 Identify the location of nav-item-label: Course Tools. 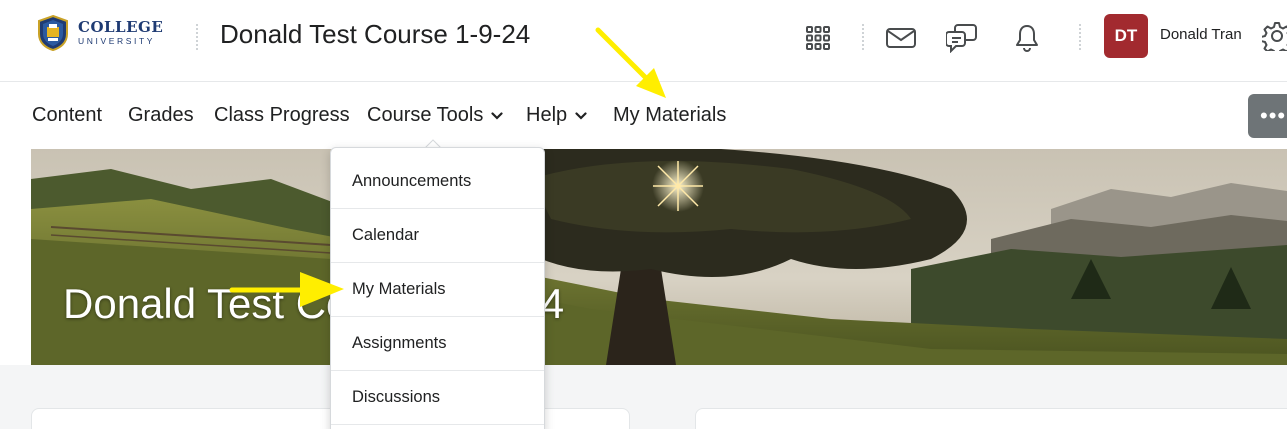
(425, 115).